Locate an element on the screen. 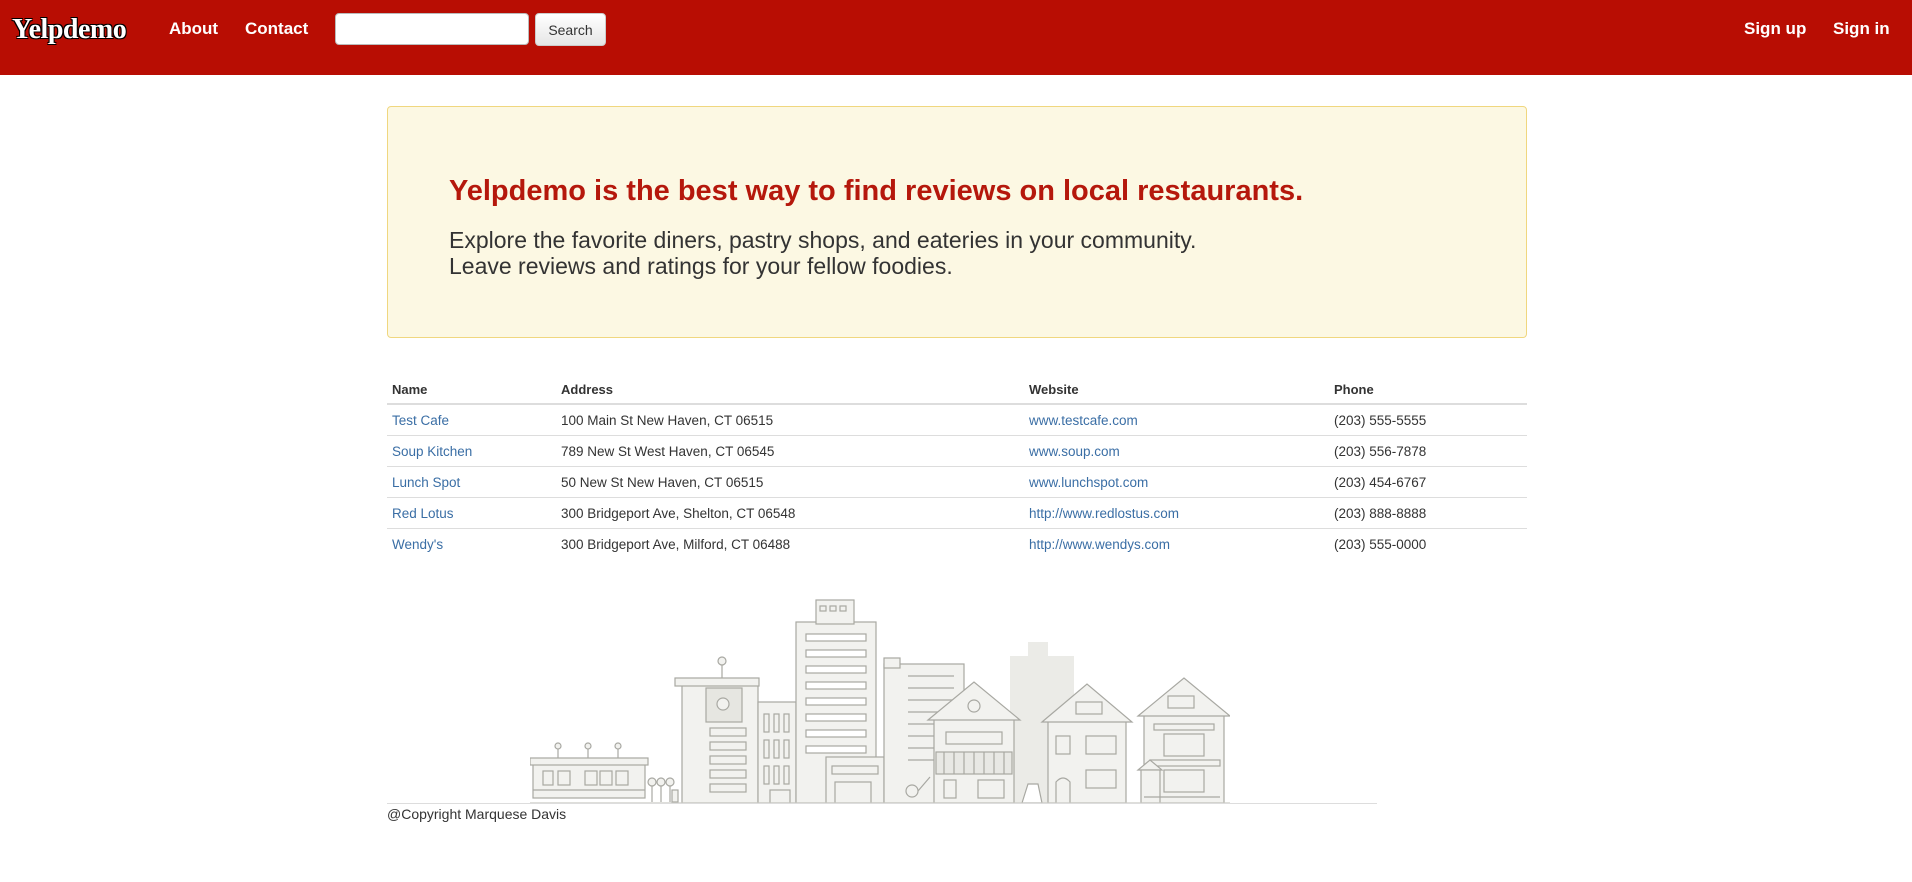 This screenshot has width=1912, height=882. name-cell: Wendy's is located at coordinates (471, 543).